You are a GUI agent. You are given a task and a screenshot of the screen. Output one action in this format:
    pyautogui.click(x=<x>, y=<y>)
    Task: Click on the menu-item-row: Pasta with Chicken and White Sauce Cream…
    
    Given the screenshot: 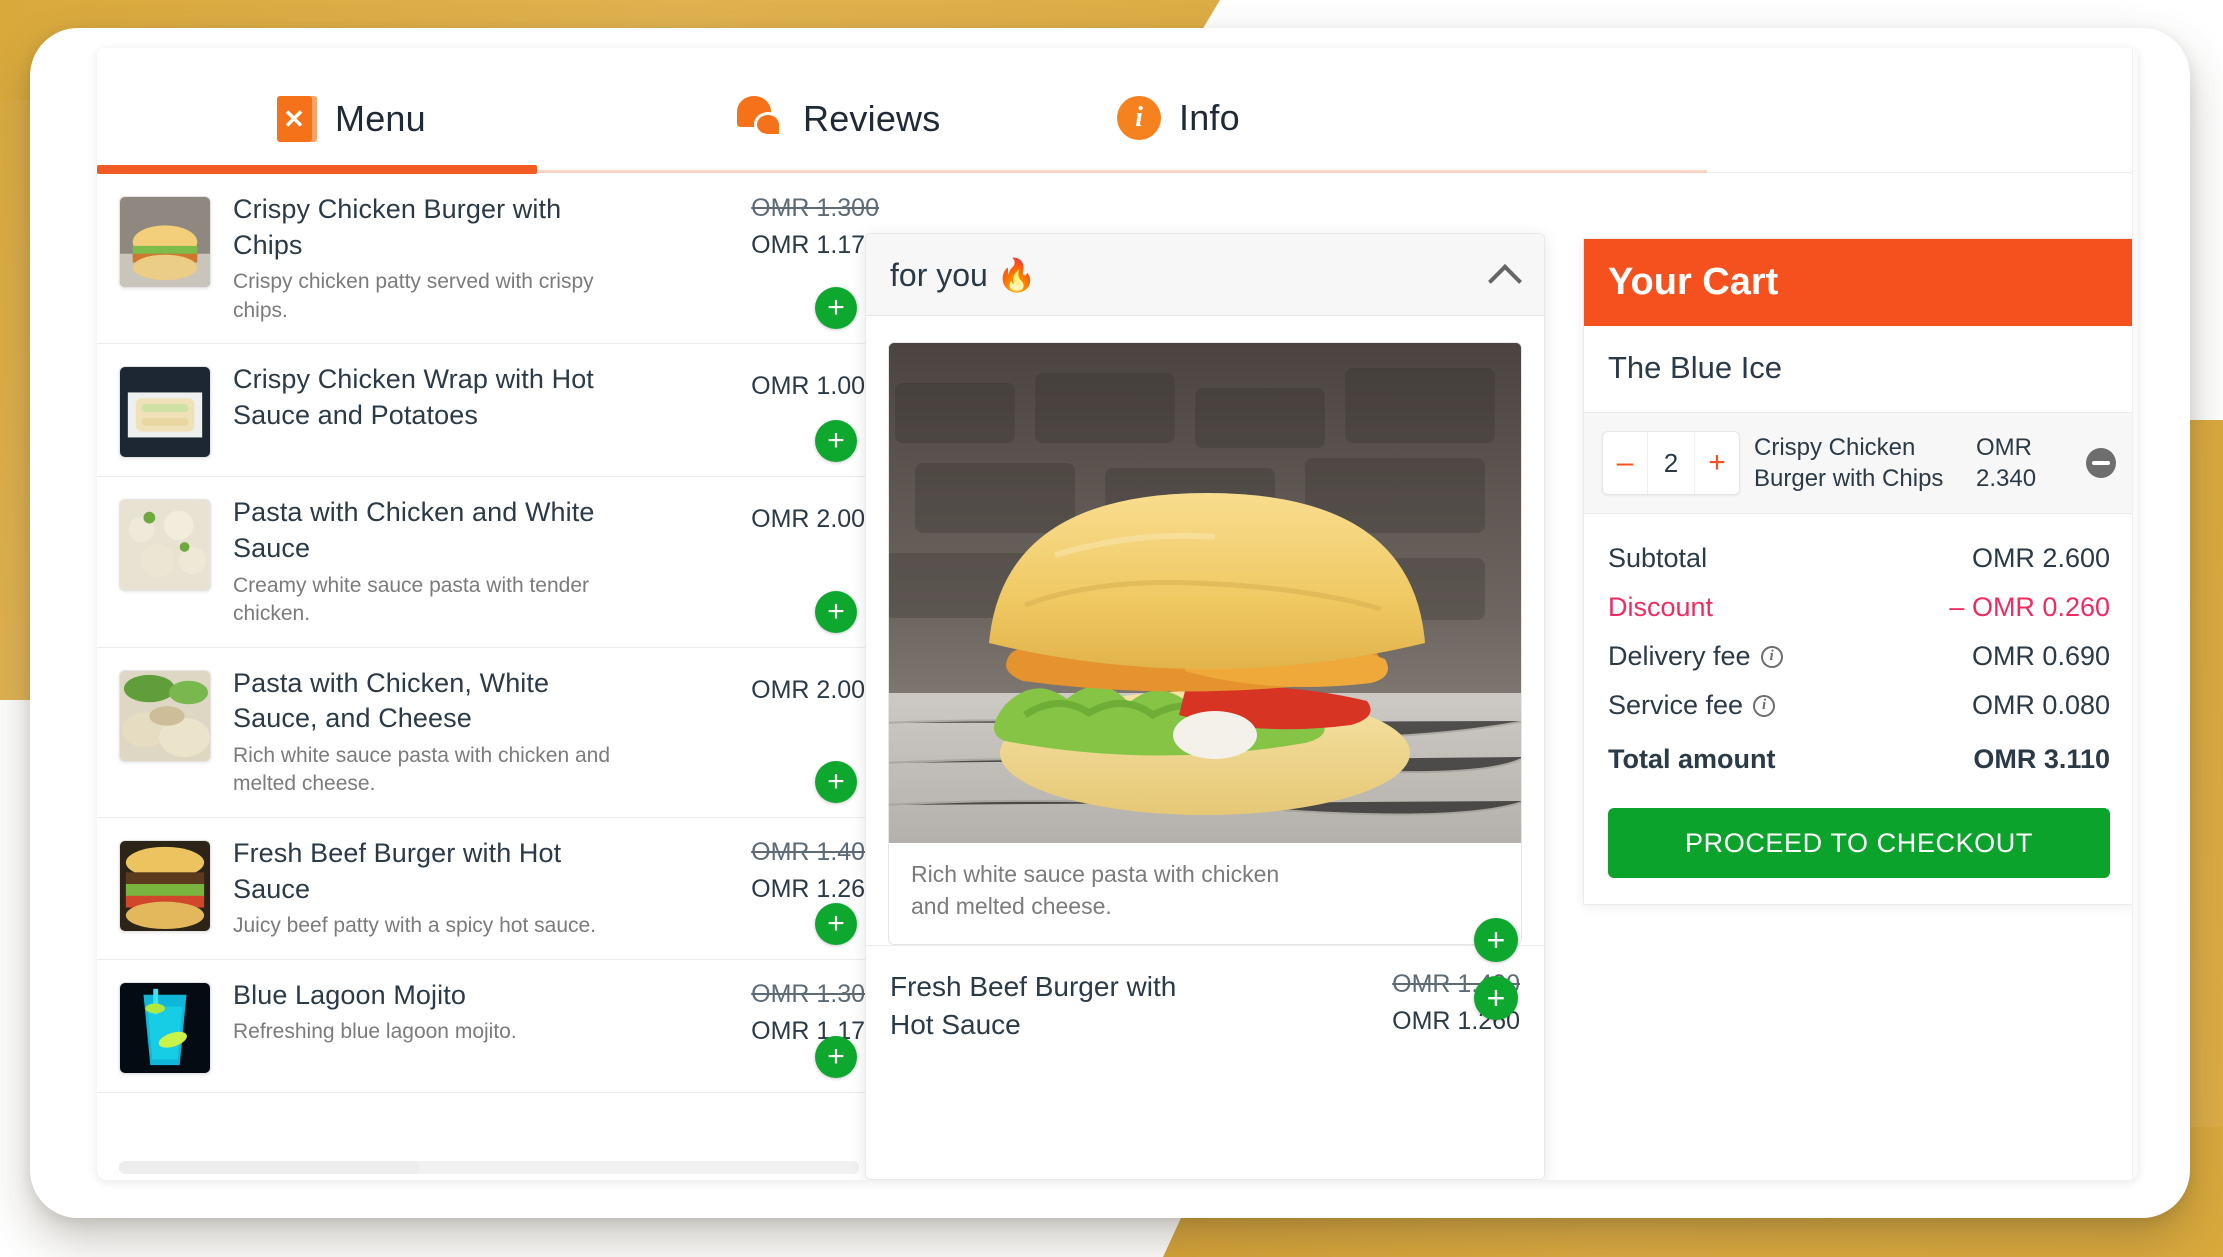 What is the action you would take?
    pyautogui.click(x=488, y=562)
    